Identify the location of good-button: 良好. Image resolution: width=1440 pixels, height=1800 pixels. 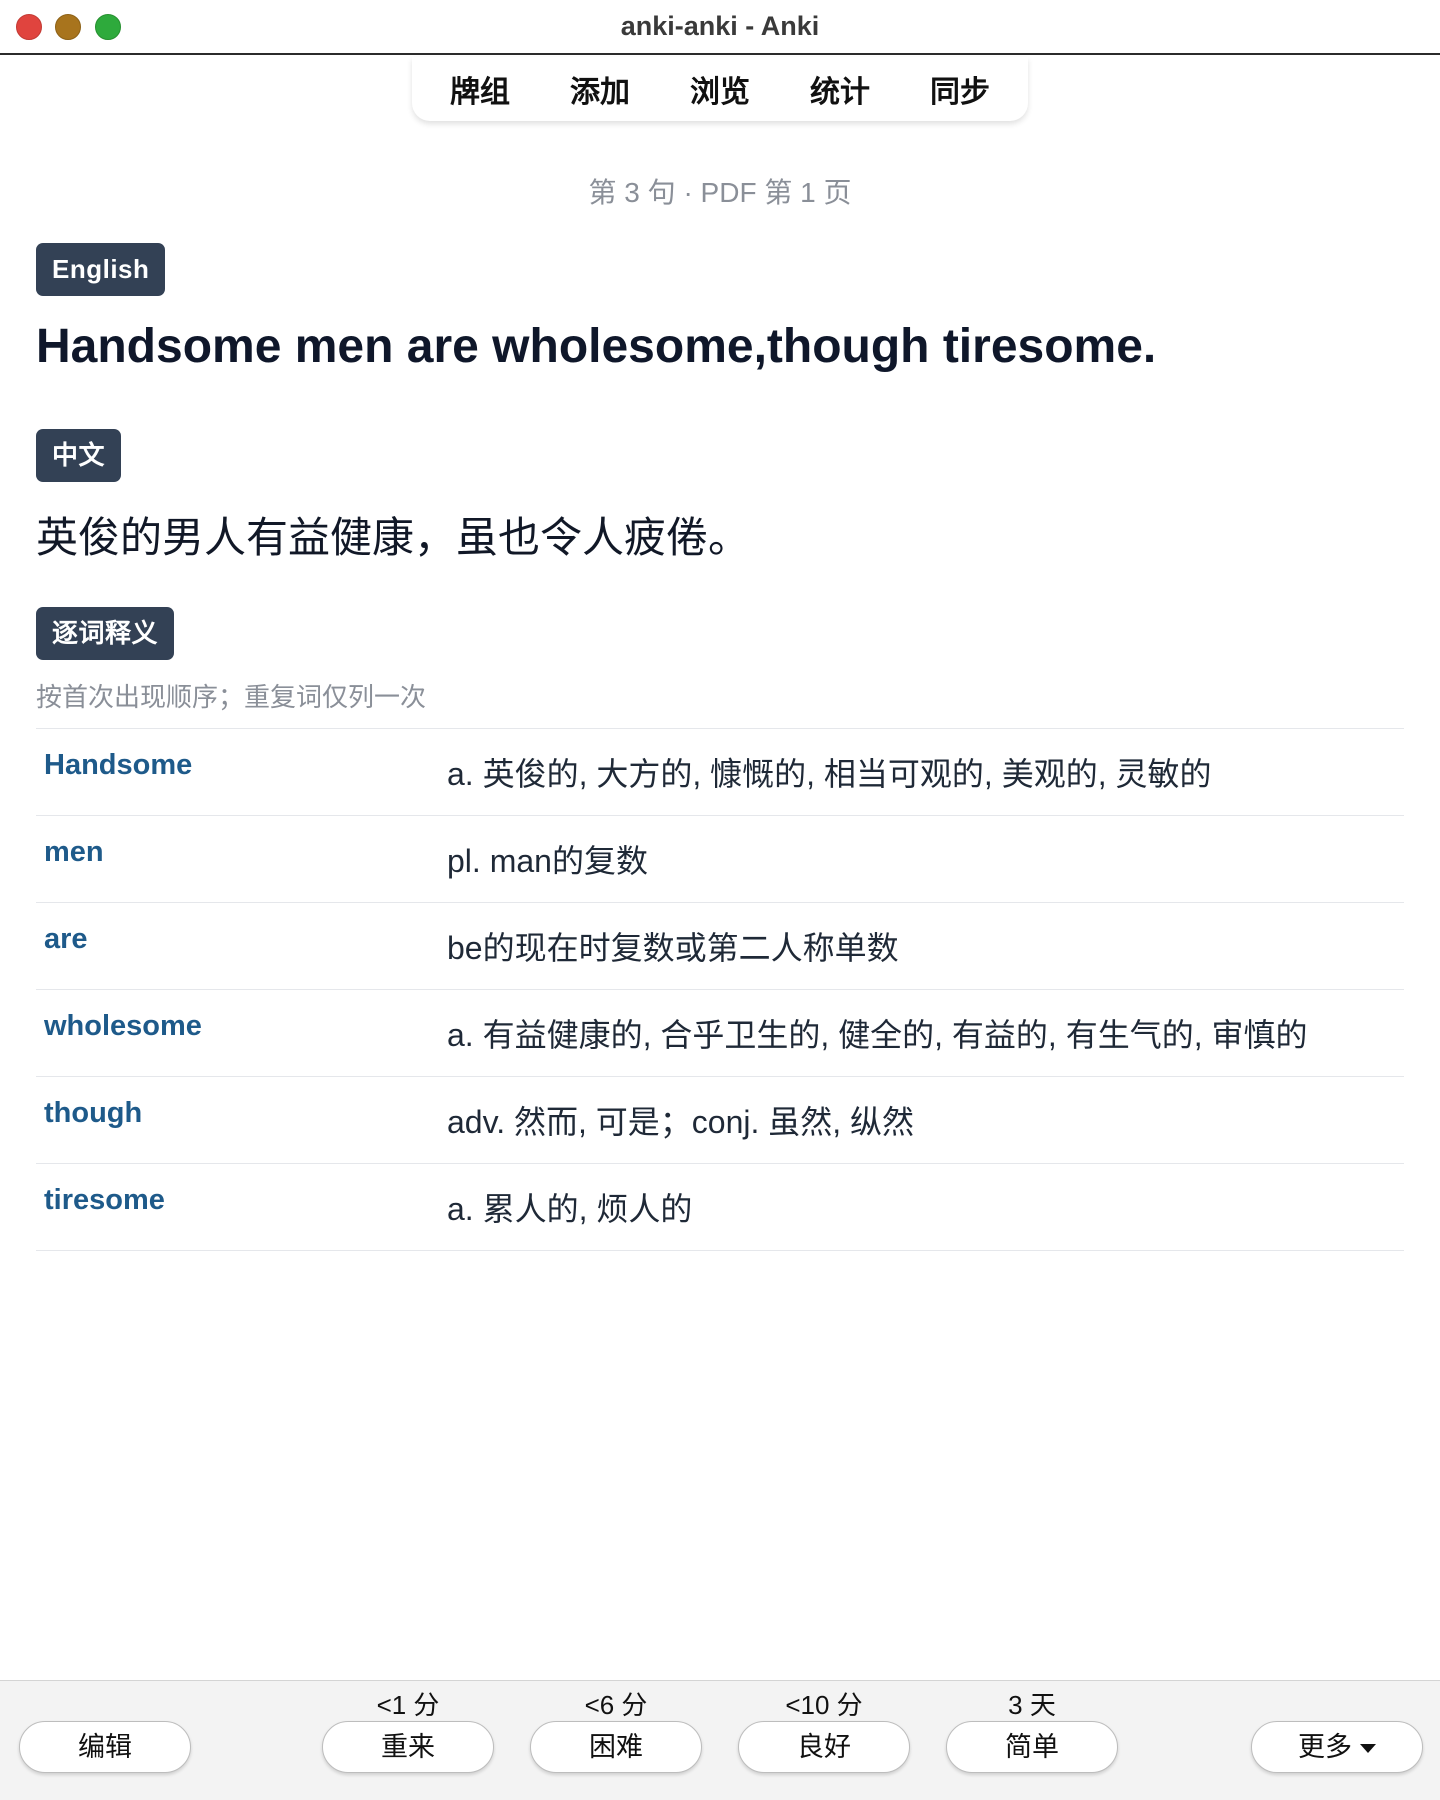
(824, 1747).